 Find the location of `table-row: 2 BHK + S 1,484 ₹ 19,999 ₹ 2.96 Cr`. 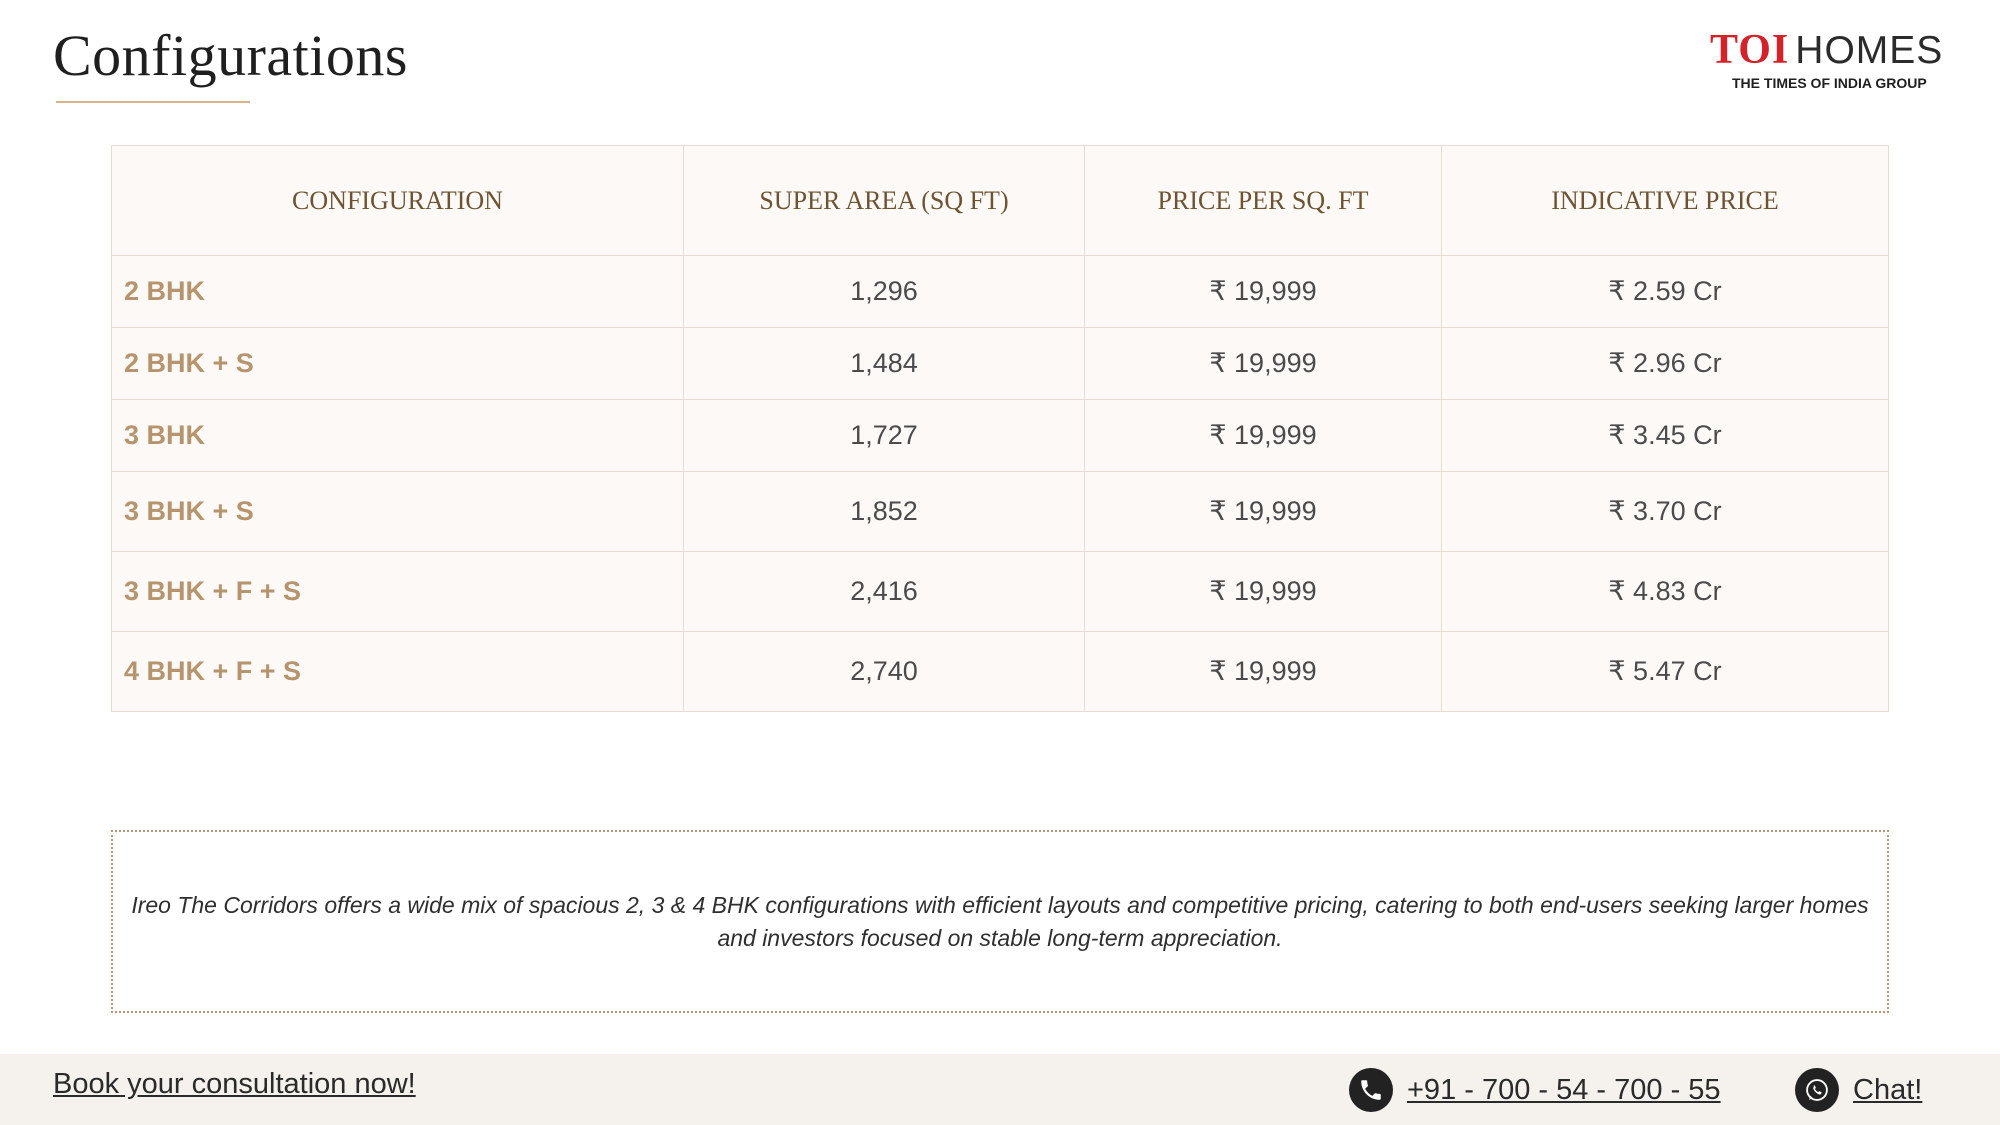

table-row: 2 BHK + S 1,484 ₹ 19,999 ₹ 2.96 Cr is located at coordinates (1000, 363).